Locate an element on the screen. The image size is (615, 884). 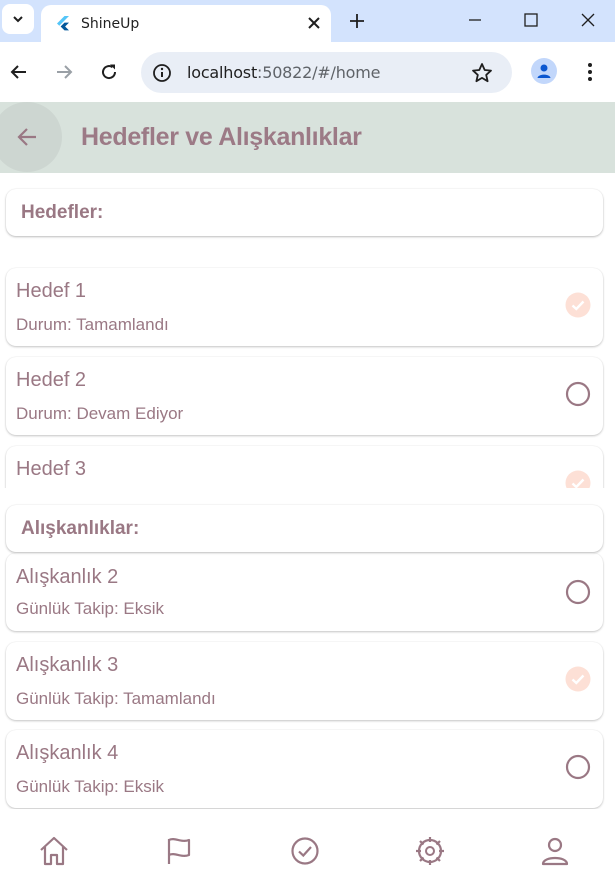
tab-close-button is located at coordinates (314, 23).